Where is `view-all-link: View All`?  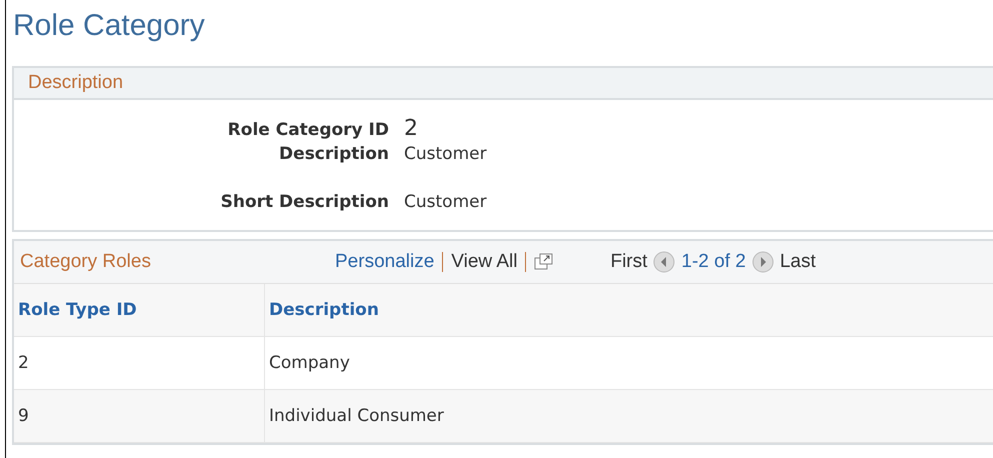 view-all-link: View All is located at coordinates (484, 262).